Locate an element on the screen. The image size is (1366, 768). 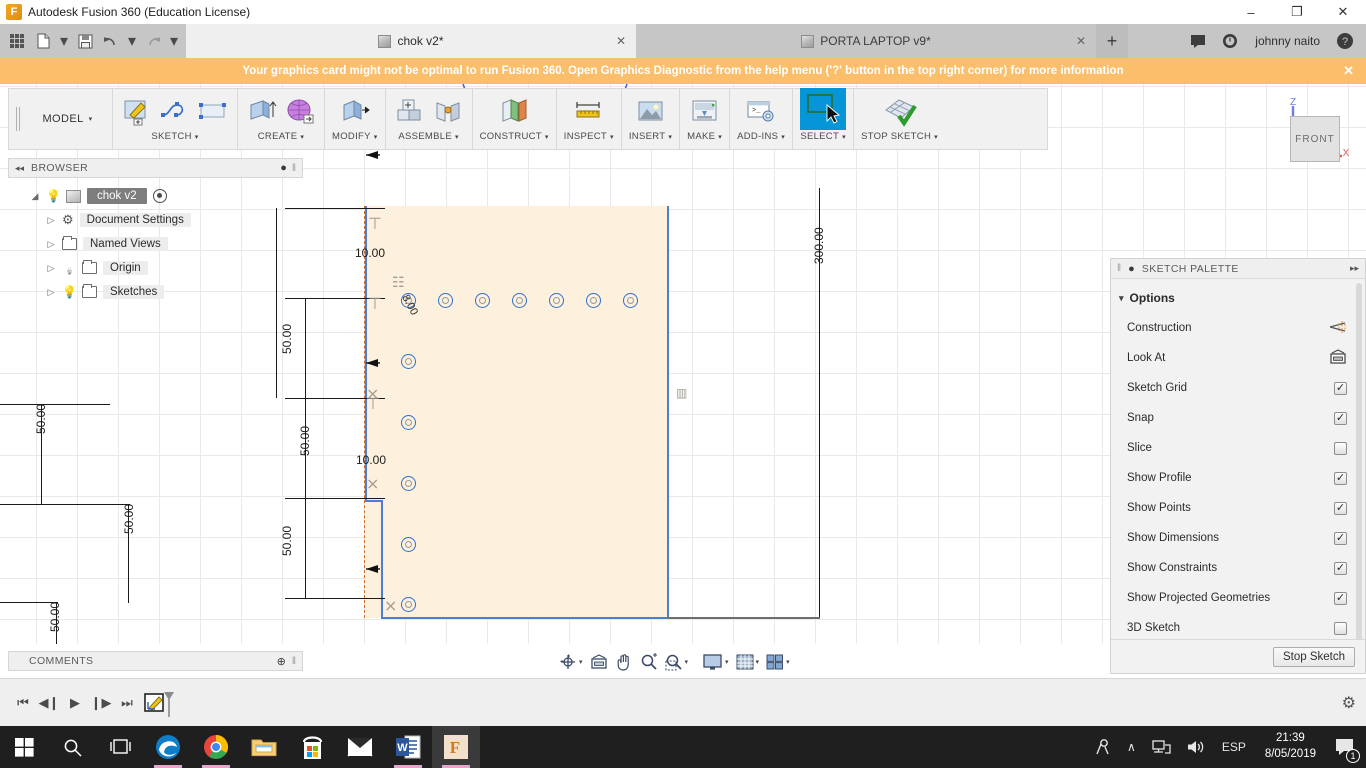
tree-item-root: ◢ 💡 chok v2 is located at coordinates (155, 196).